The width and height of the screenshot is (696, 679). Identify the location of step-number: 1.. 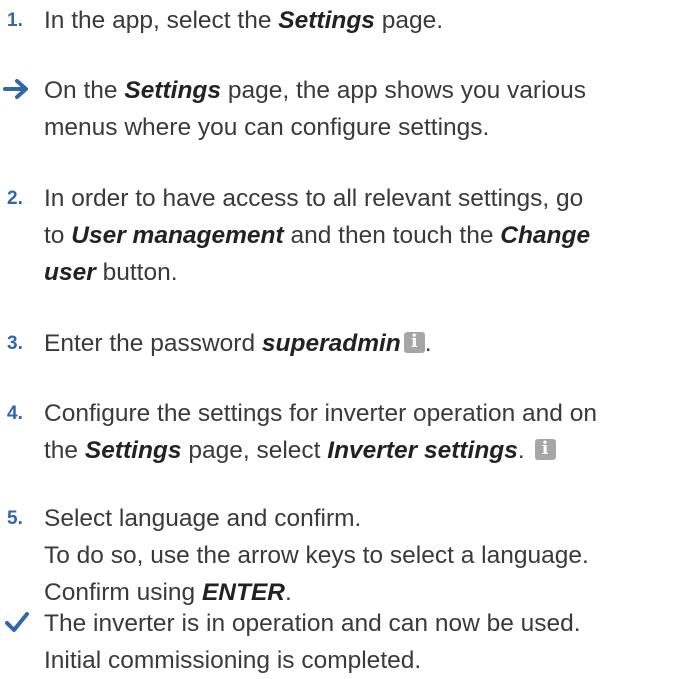
(15, 20).